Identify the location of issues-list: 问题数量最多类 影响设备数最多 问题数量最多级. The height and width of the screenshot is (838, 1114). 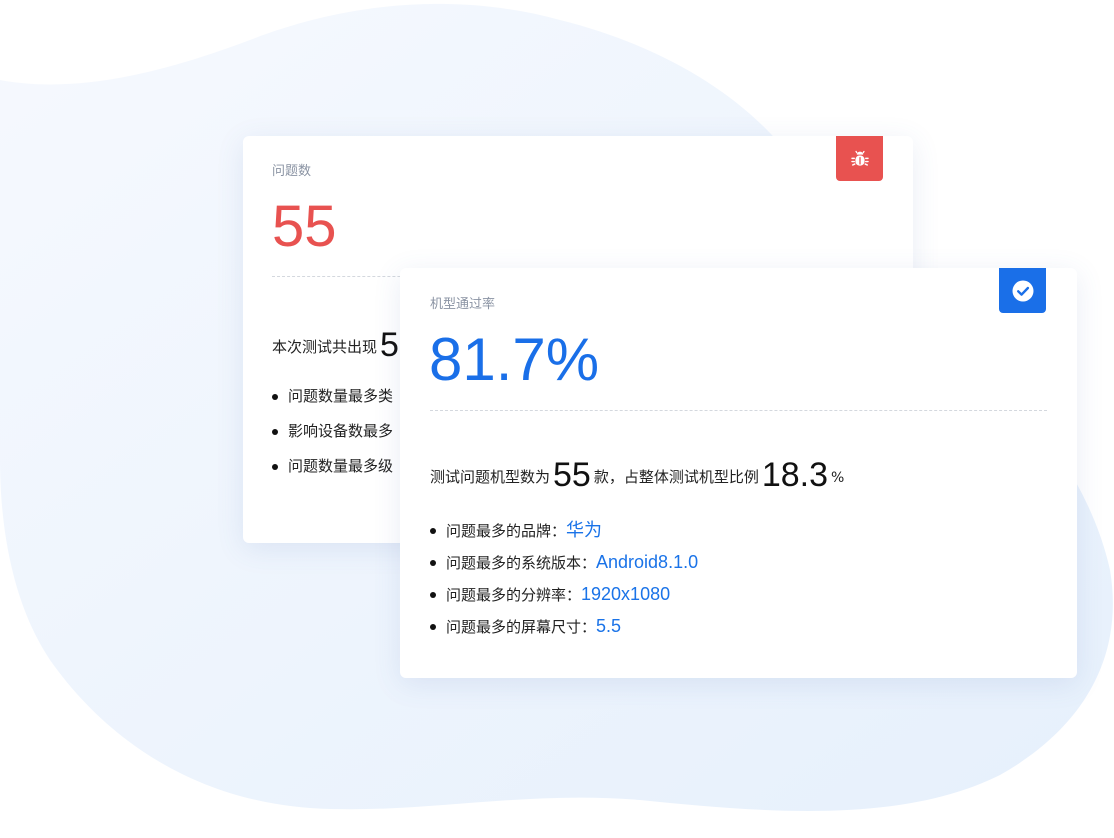
(332, 431).